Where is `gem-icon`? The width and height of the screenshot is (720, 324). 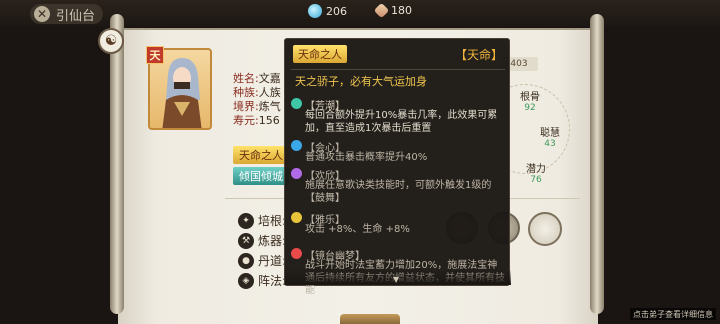
gem-icon is located at coordinates (381, 10).